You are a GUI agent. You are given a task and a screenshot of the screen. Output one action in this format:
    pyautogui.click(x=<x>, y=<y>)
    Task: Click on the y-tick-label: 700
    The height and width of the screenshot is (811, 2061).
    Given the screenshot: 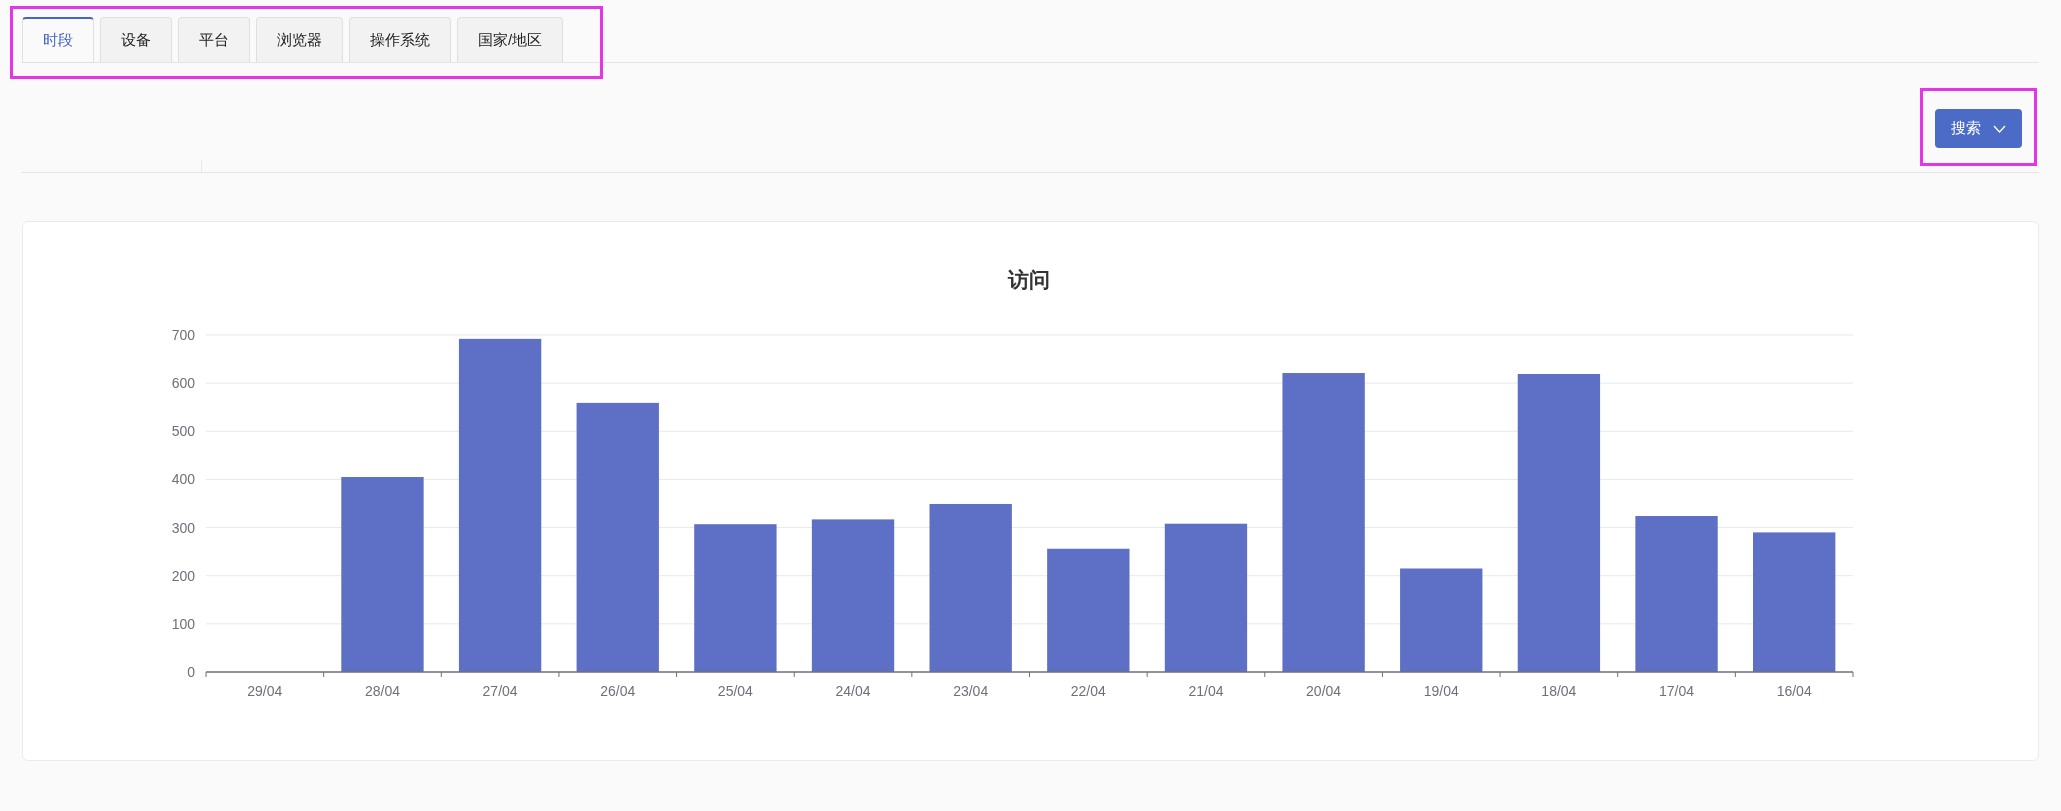 What is the action you would take?
    pyautogui.click(x=183, y=335)
    